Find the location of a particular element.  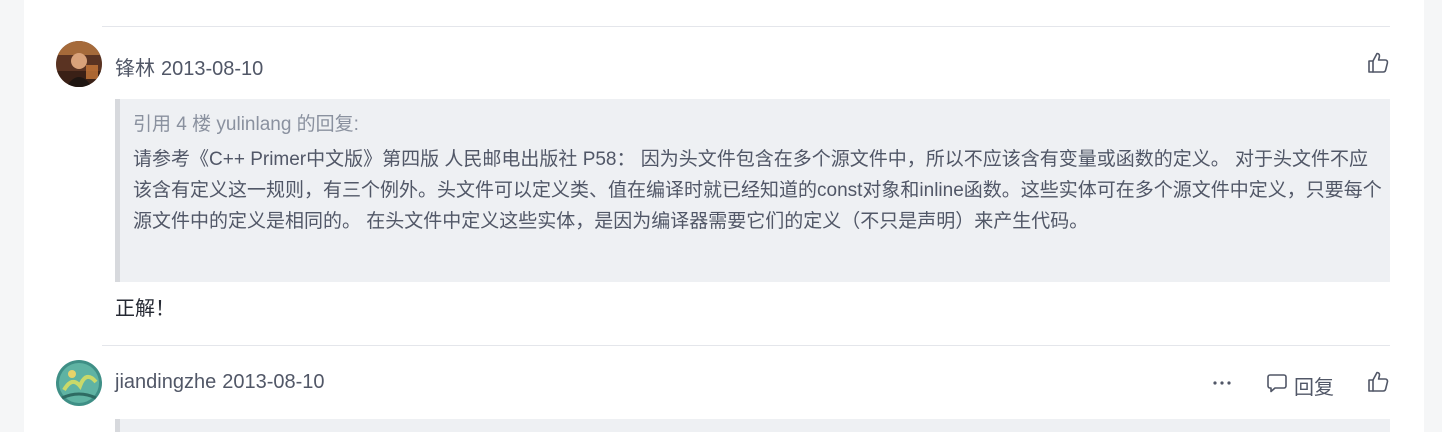

comment-text: 正解！ is located at coordinates (145, 309).